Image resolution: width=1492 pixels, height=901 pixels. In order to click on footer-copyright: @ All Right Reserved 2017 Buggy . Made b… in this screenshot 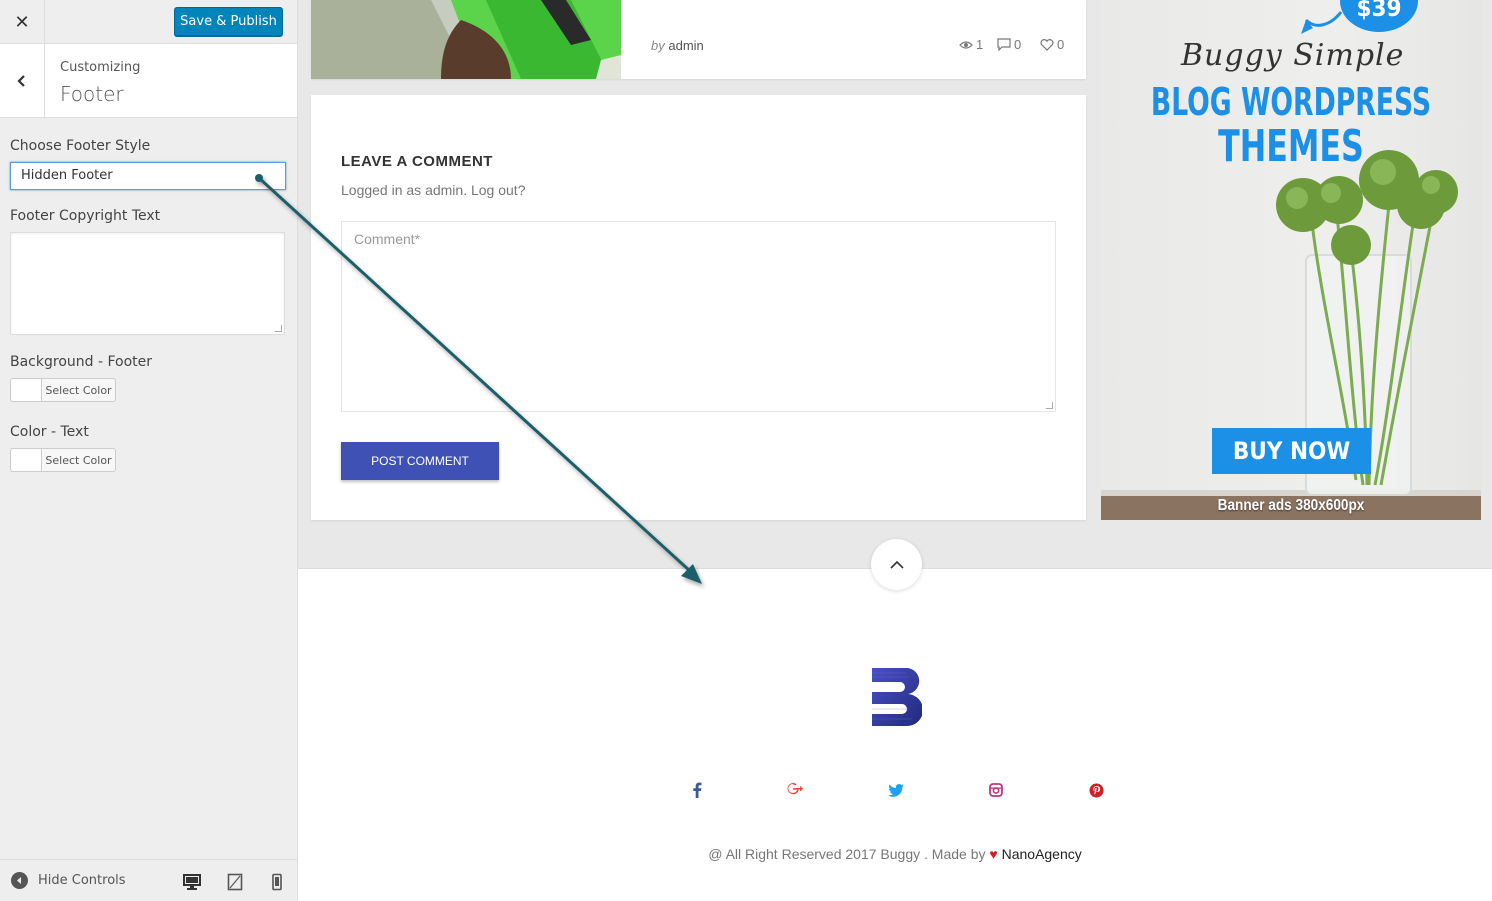, I will do `click(895, 854)`.